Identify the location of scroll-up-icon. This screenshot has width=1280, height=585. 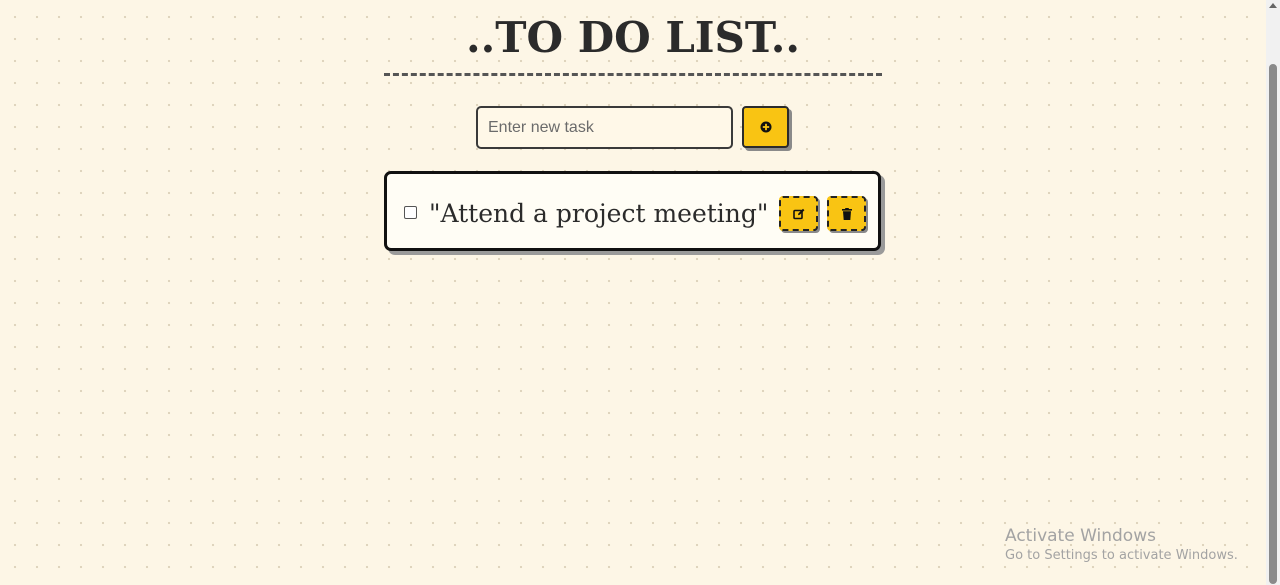
(1273, 5).